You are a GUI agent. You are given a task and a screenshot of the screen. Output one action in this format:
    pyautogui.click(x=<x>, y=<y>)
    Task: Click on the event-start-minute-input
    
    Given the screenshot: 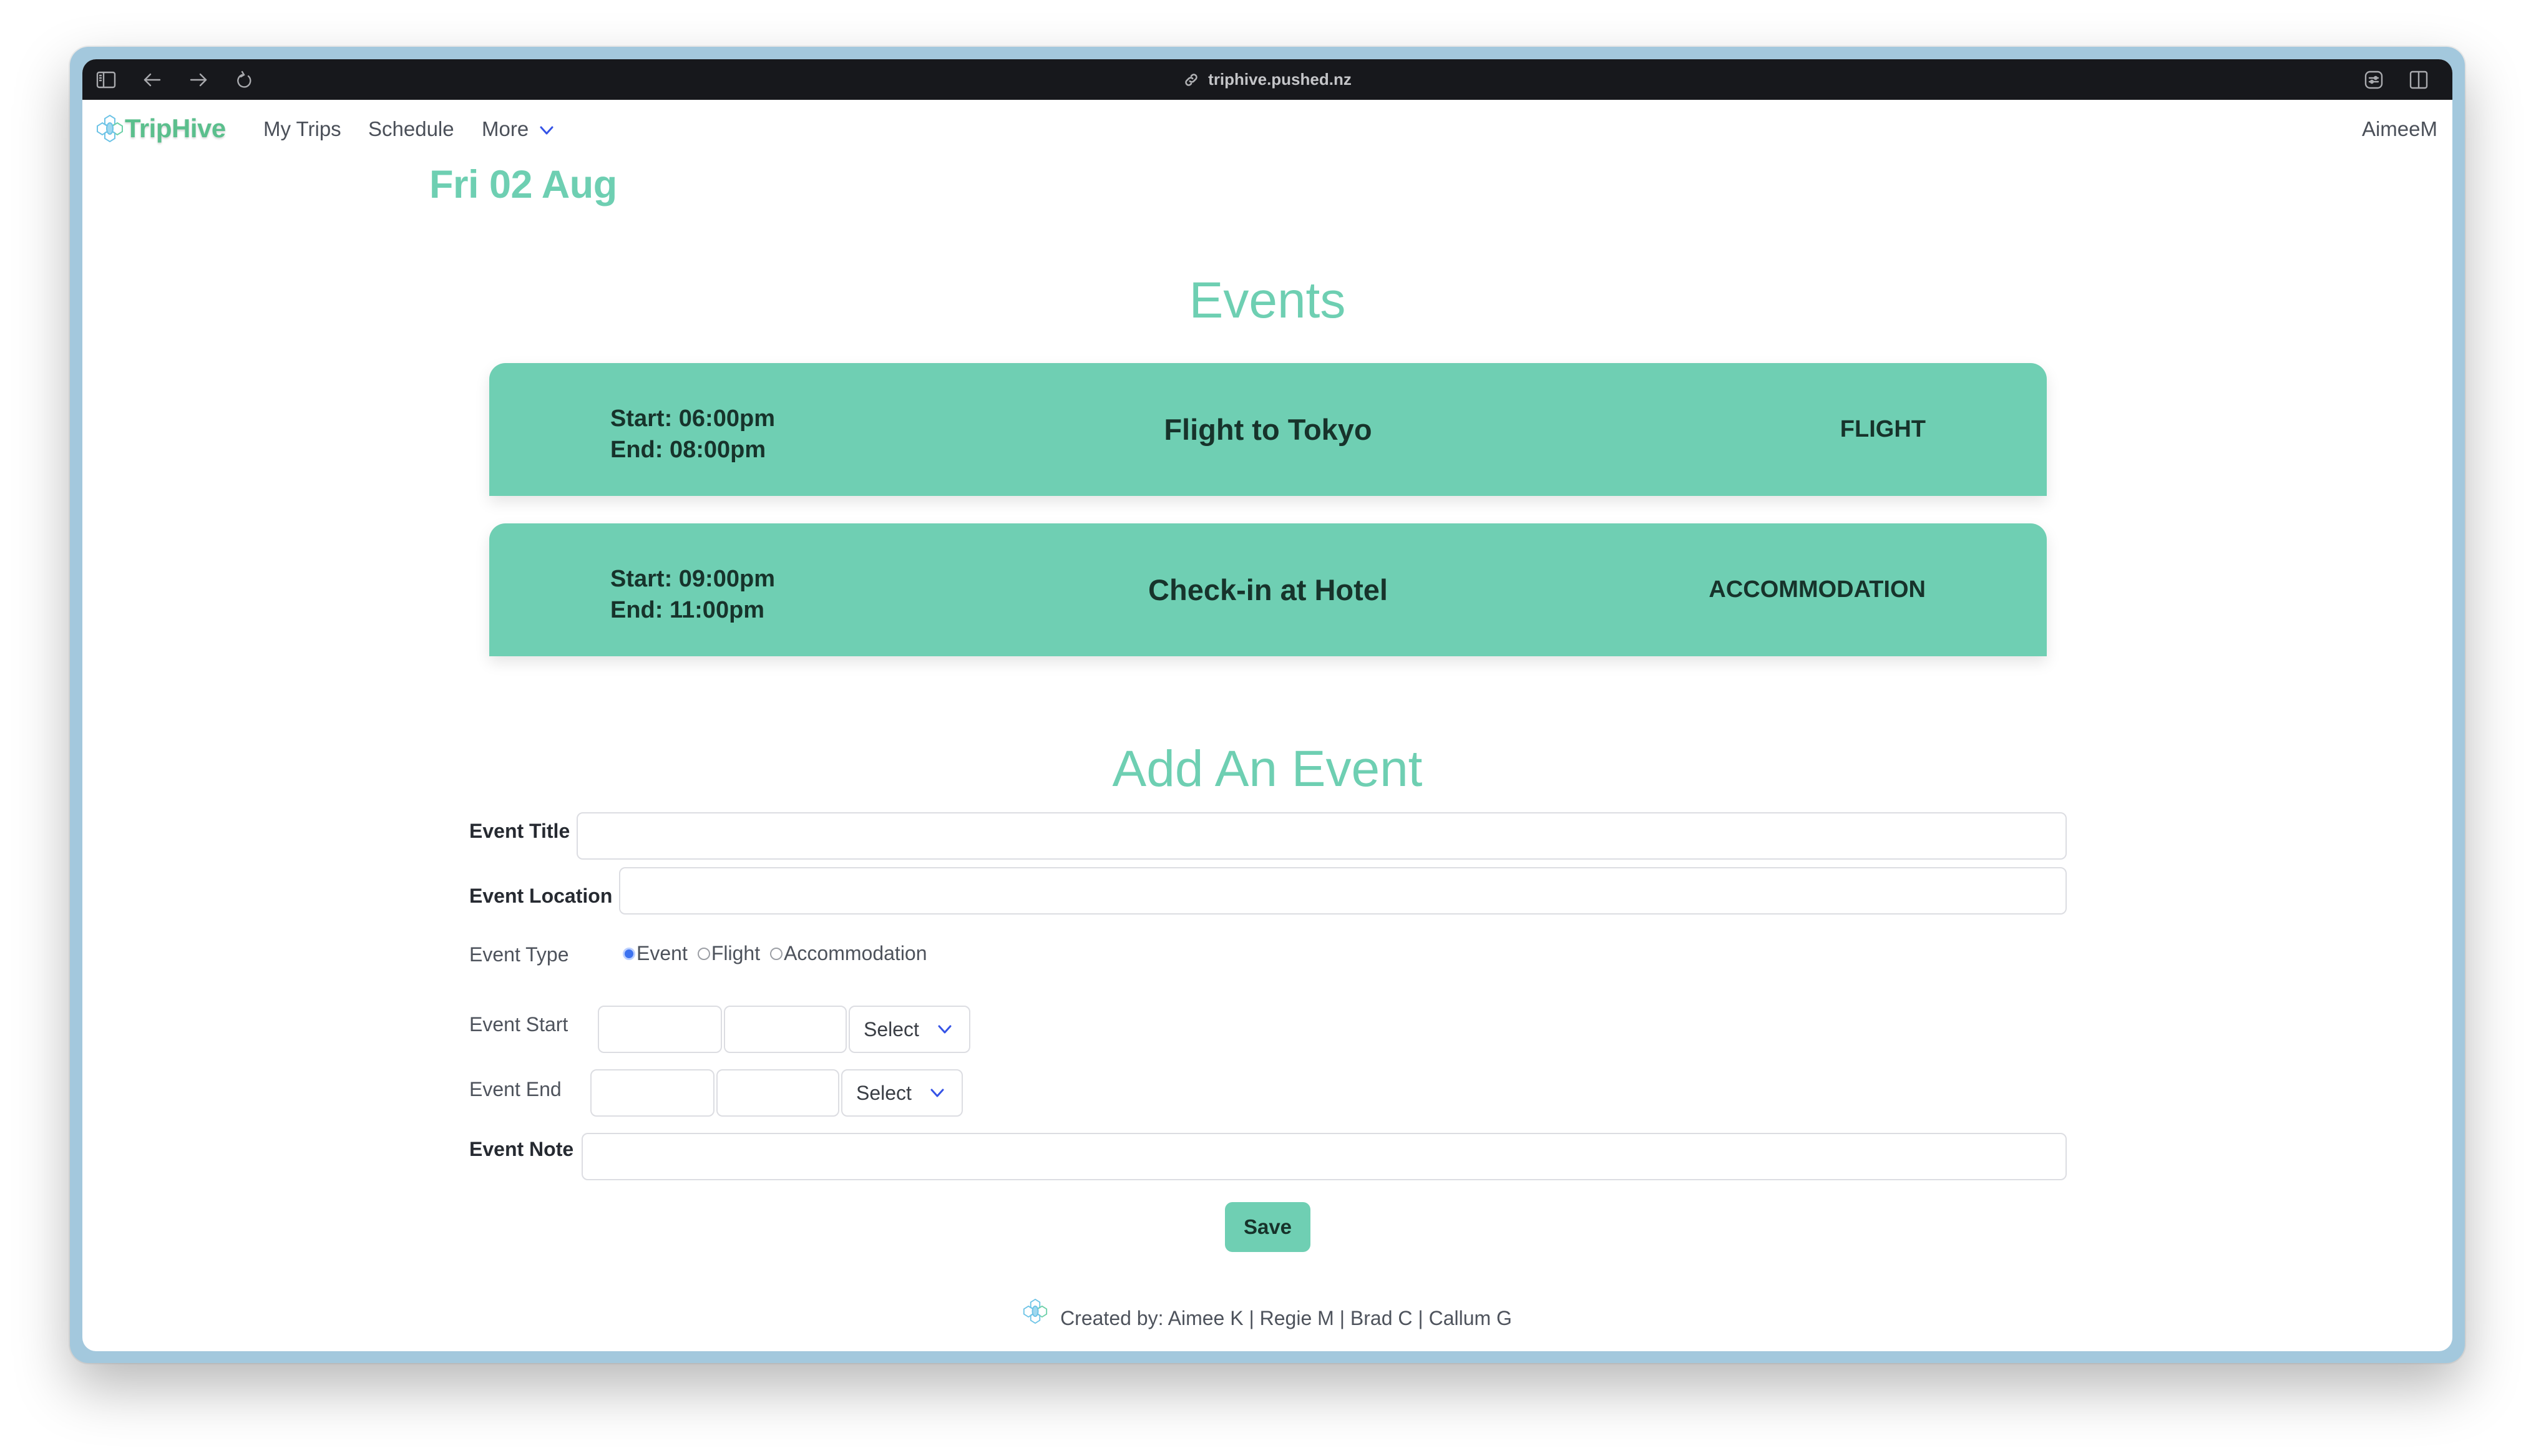 What is the action you would take?
    pyautogui.click(x=785, y=1029)
    